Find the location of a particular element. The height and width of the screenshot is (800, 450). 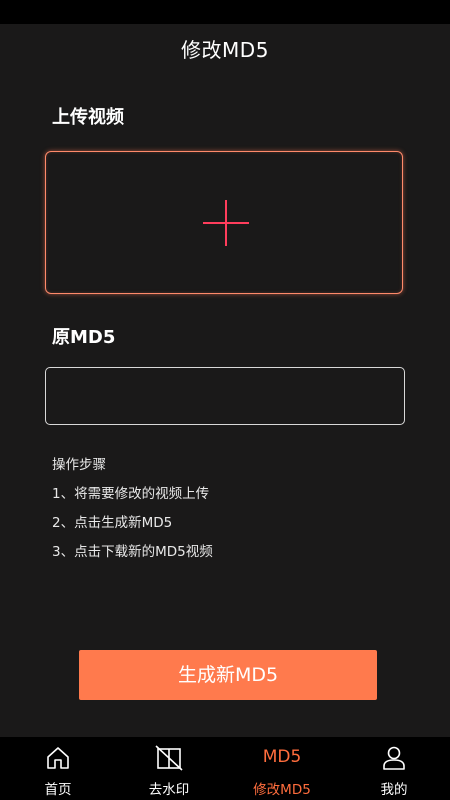

status-bar is located at coordinates (225, 12).